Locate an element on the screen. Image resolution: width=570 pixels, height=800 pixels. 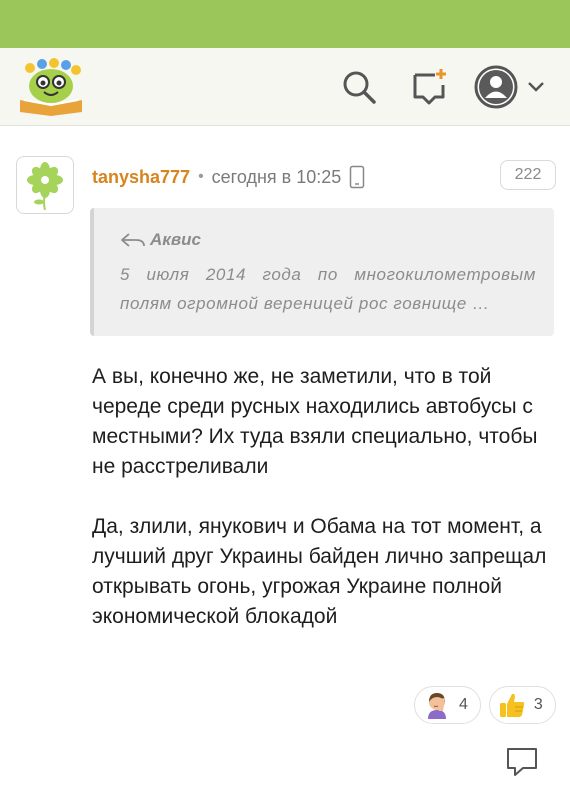
reaction-count: 3 is located at coordinates (538, 704).